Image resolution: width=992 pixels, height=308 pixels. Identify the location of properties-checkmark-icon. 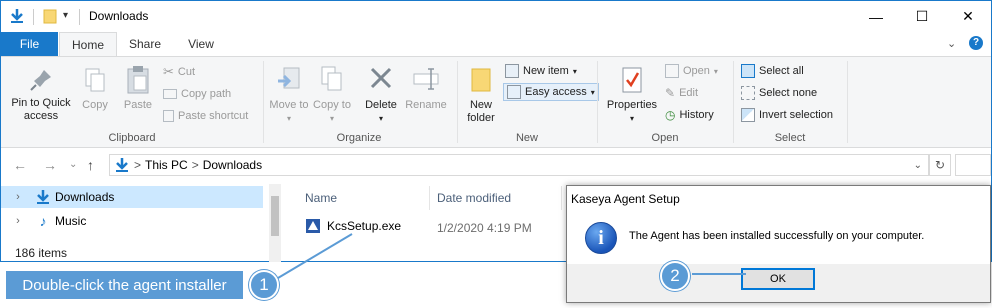
(632, 80).